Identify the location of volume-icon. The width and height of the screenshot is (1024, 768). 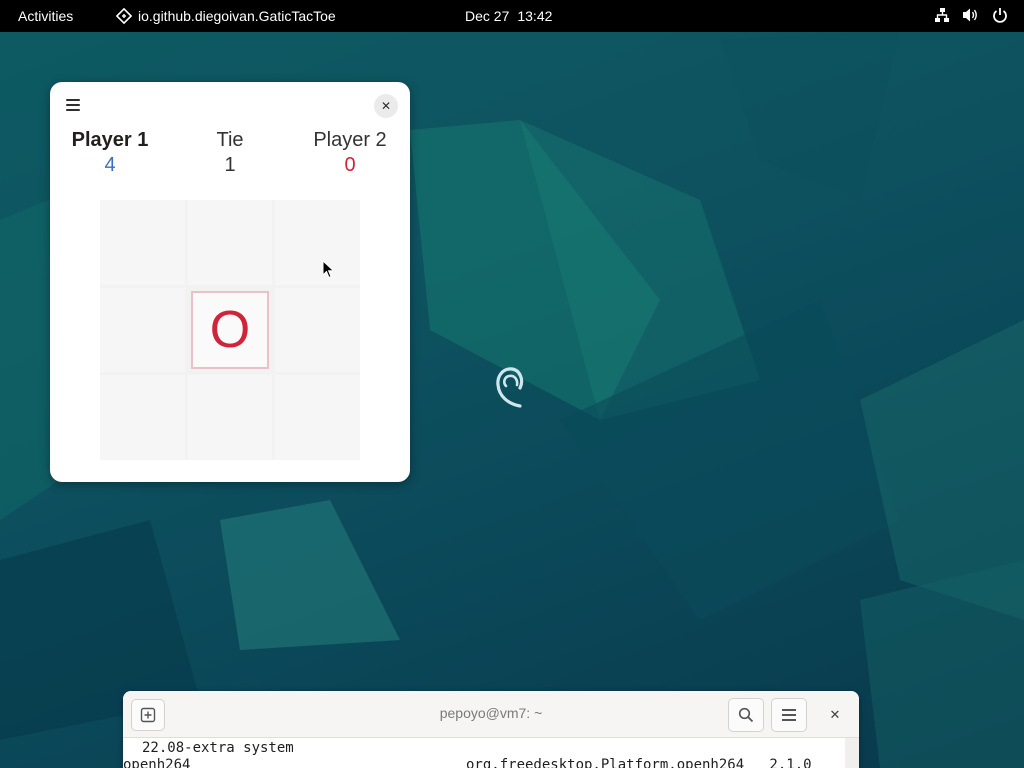
(971, 15).